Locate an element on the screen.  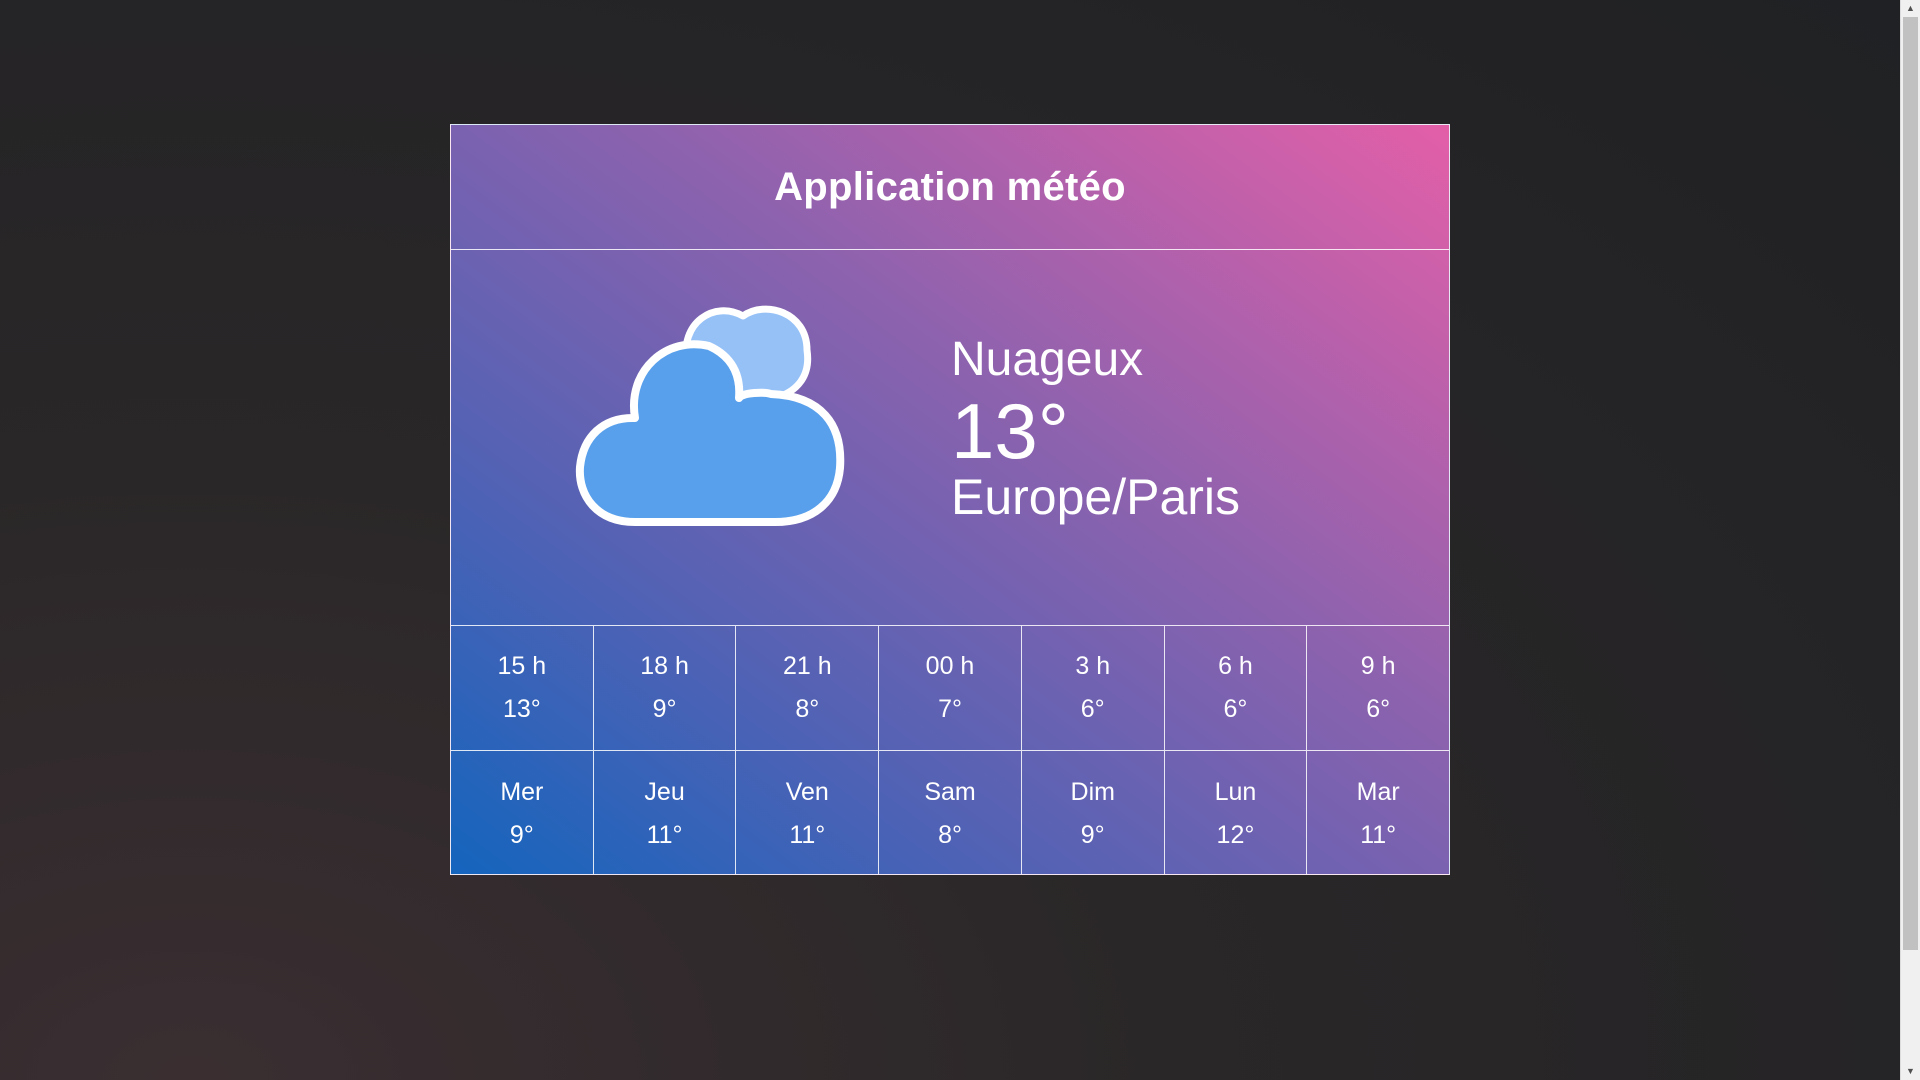
hourly-item: 3 h 6° is located at coordinates (1093, 688).